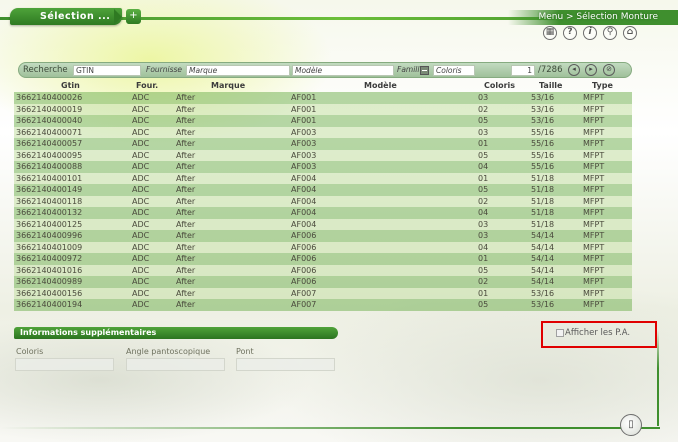  I want to click on frame-line, so click(658, 378).